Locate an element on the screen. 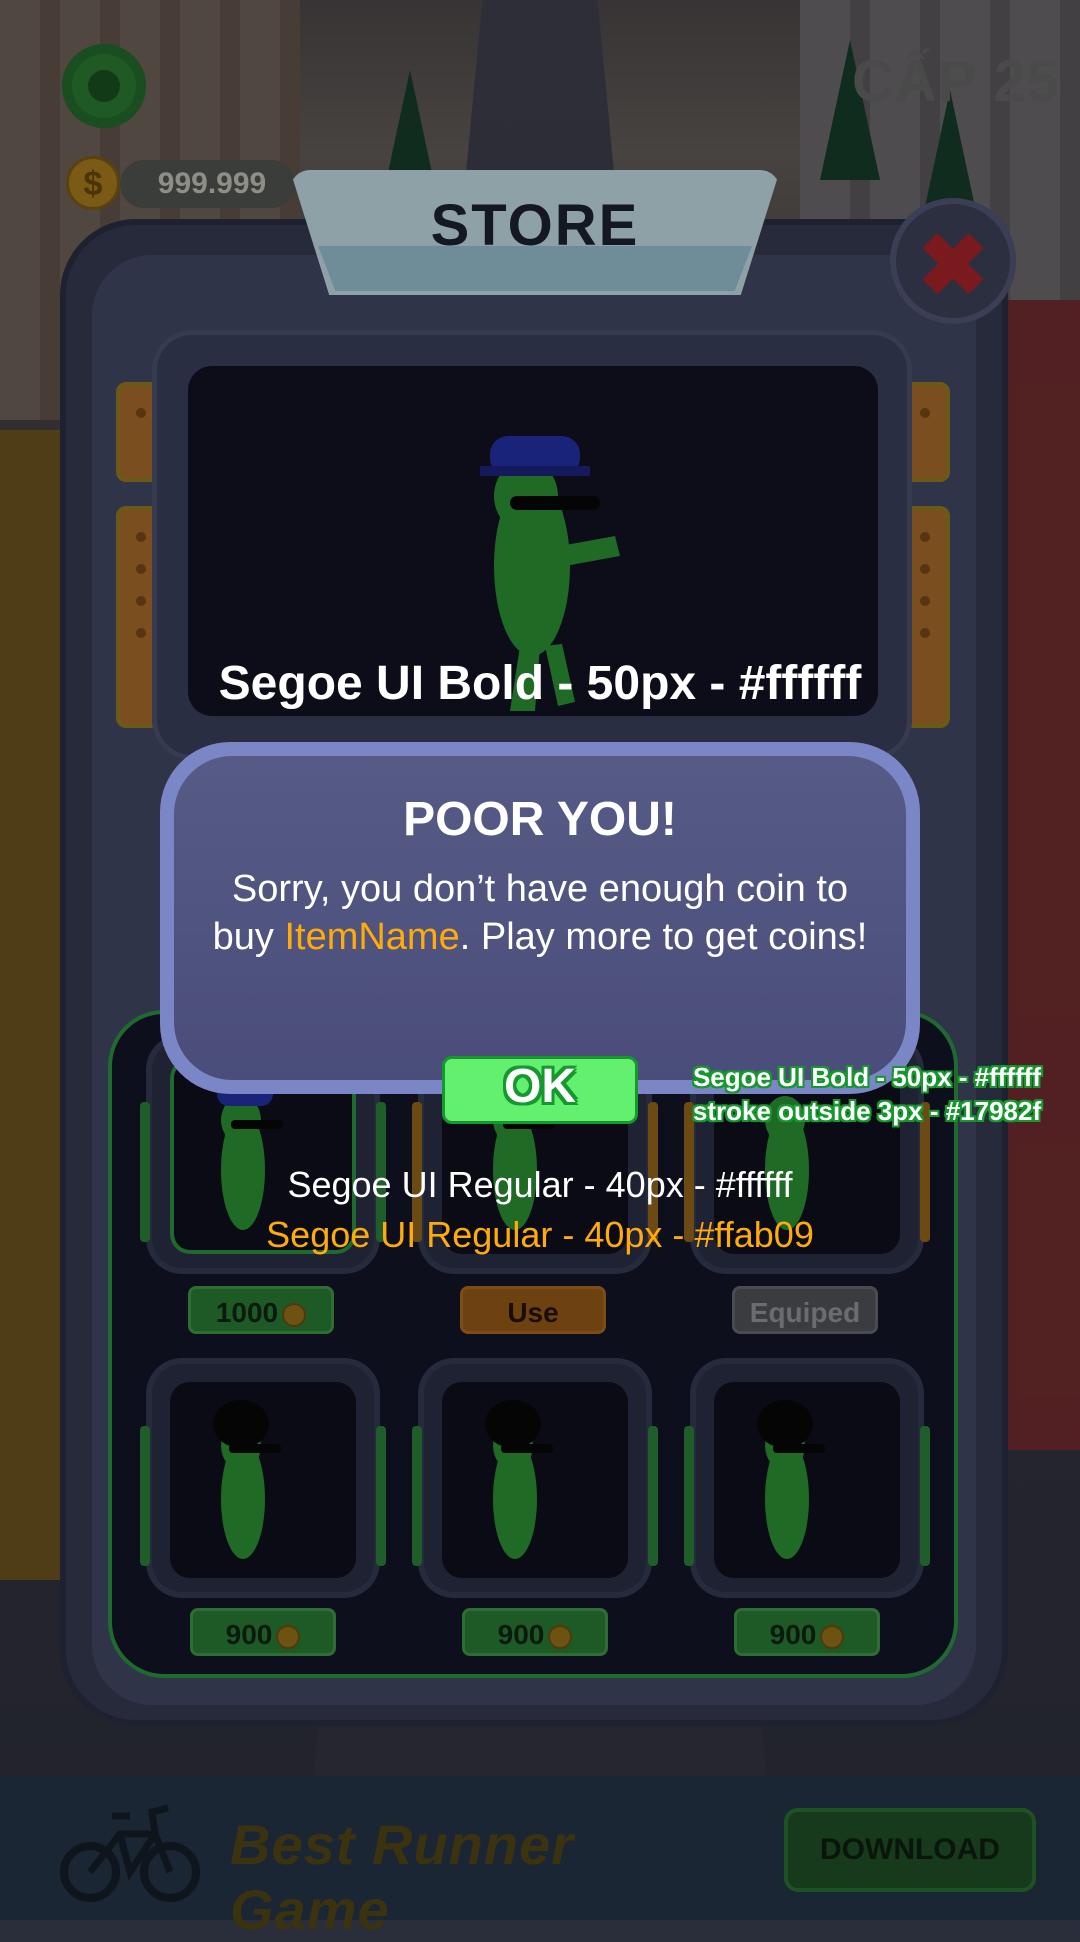 The height and width of the screenshot is (1942, 1080). use-label: Use is located at coordinates (533, 1312).